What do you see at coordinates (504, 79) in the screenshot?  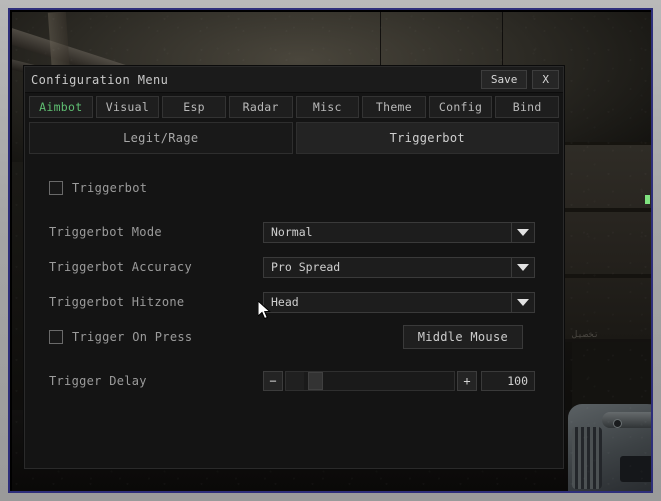 I see `save-button: Save` at bounding box center [504, 79].